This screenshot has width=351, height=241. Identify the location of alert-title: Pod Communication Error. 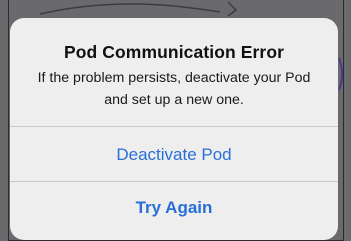
(174, 52).